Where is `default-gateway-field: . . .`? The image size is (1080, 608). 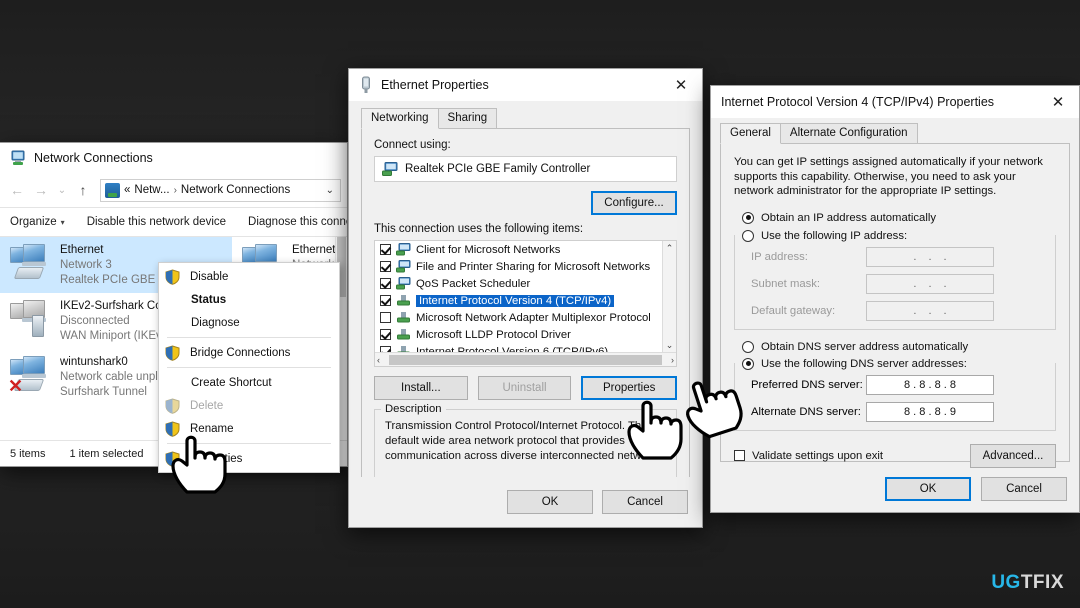
default-gateway-field: . . . is located at coordinates (930, 310).